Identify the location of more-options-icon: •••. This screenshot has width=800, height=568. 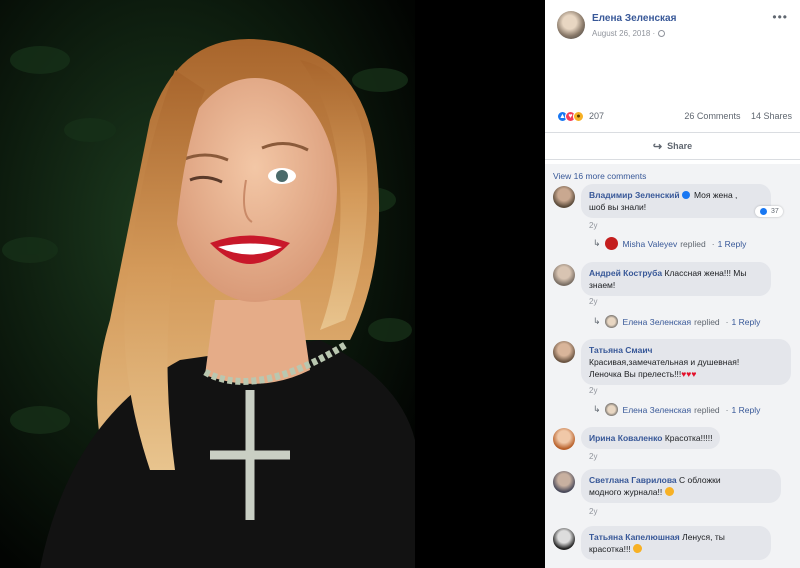
(780, 17).